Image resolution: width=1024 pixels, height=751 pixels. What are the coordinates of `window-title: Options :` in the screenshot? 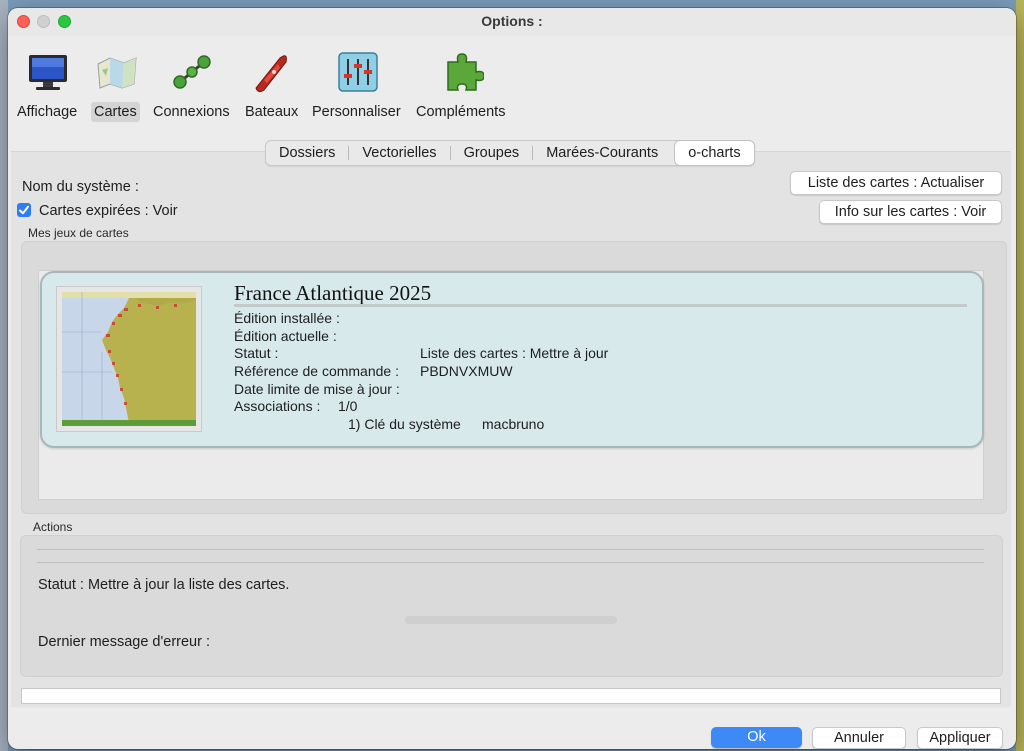 It's located at (512, 21).